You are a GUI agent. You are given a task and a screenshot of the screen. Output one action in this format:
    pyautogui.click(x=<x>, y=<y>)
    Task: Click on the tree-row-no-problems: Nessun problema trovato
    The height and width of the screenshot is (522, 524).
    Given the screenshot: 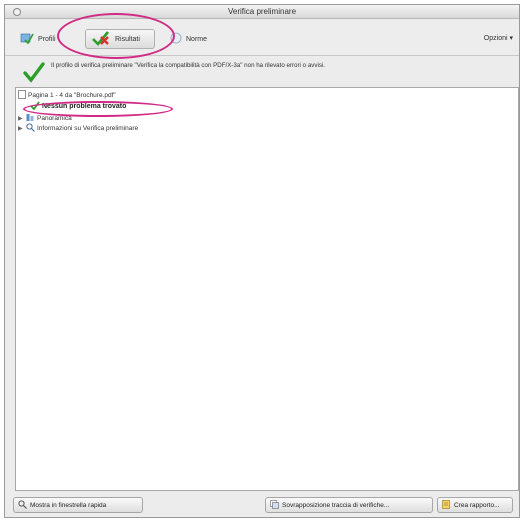 What is the action you would take?
    pyautogui.click(x=78, y=106)
    